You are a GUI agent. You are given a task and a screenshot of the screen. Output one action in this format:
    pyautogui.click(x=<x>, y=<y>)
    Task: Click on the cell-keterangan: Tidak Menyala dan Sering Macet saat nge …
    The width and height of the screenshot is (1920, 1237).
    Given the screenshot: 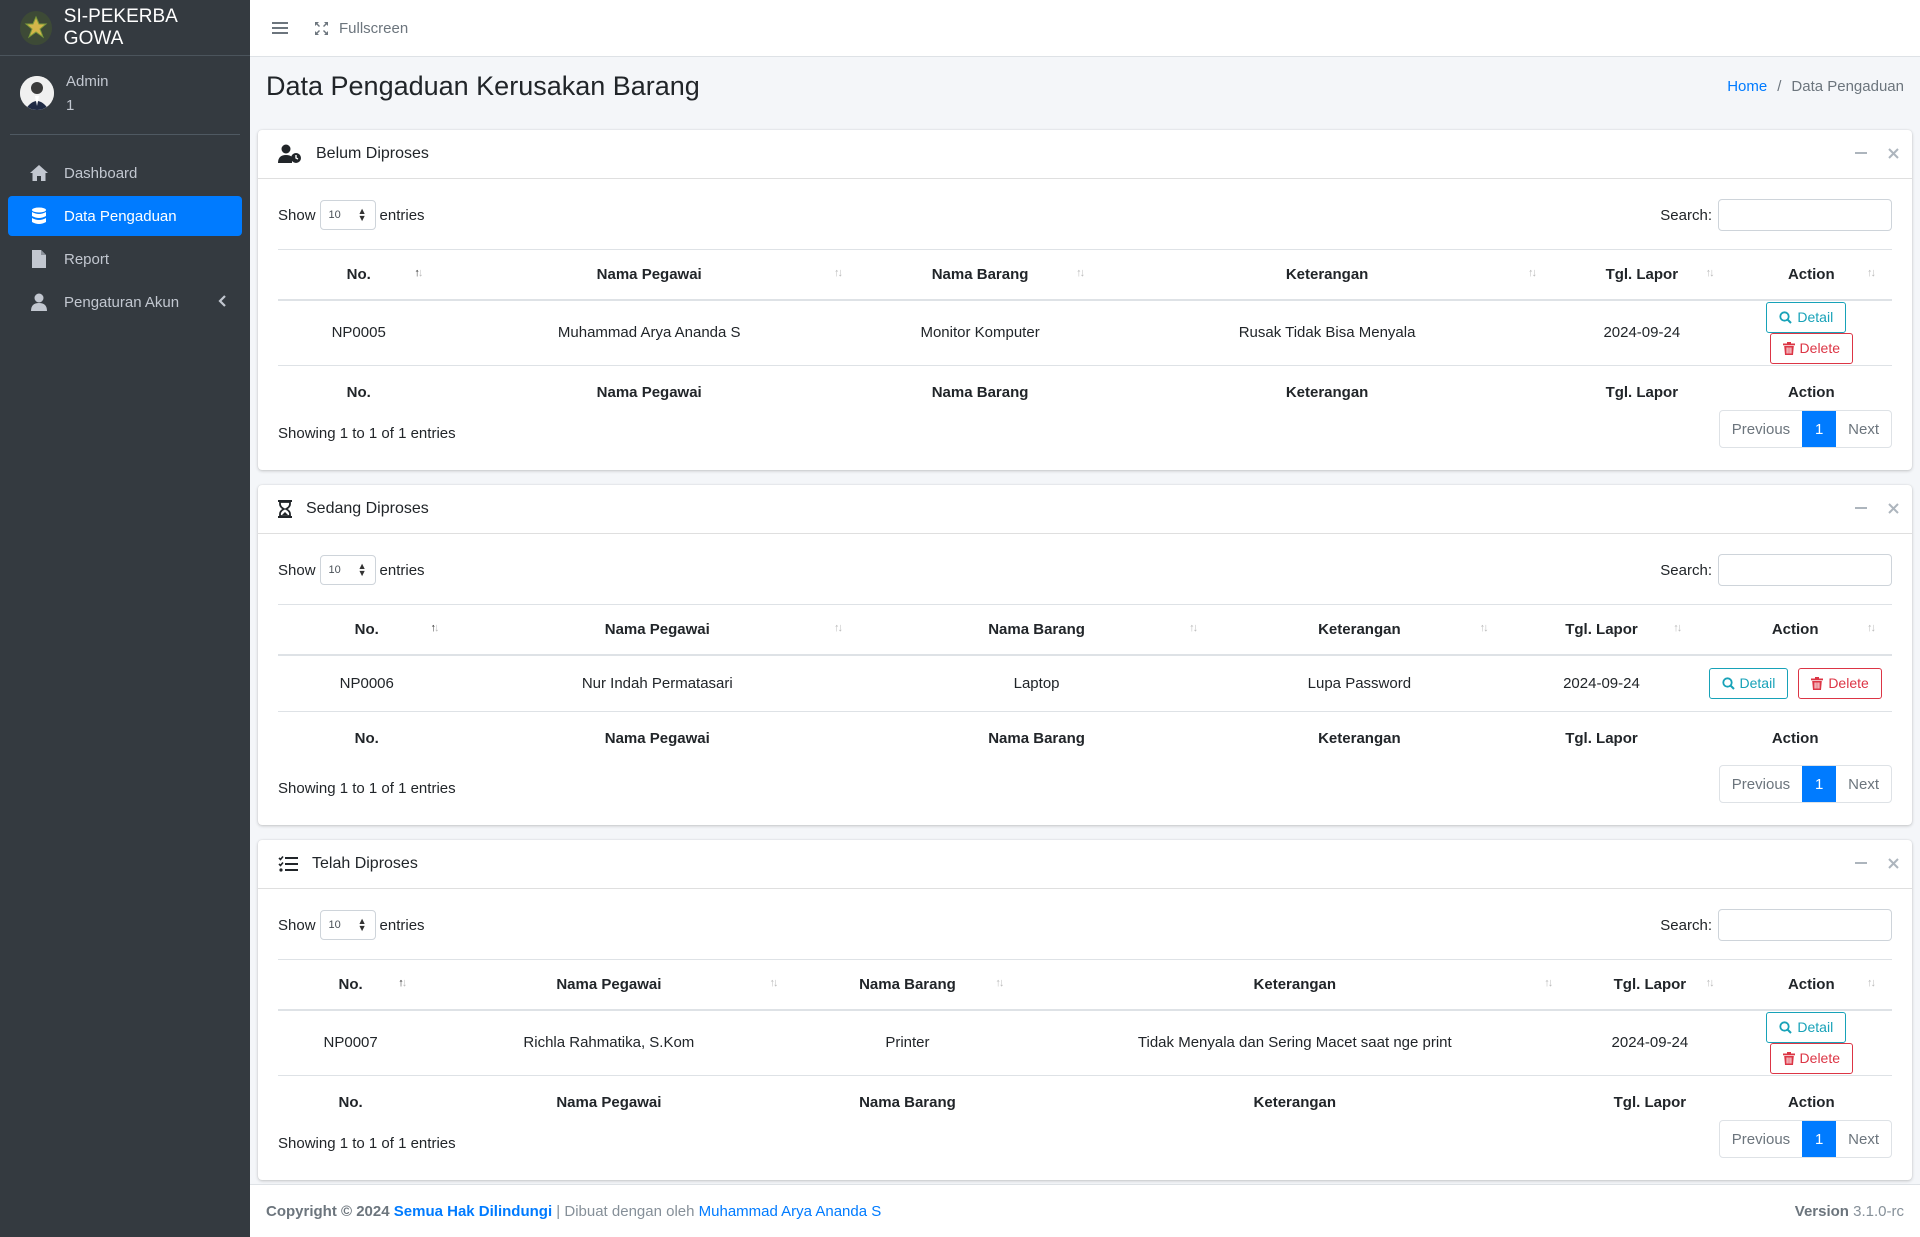 What is the action you would take?
    pyautogui.click(x=1295, y=1042)
    